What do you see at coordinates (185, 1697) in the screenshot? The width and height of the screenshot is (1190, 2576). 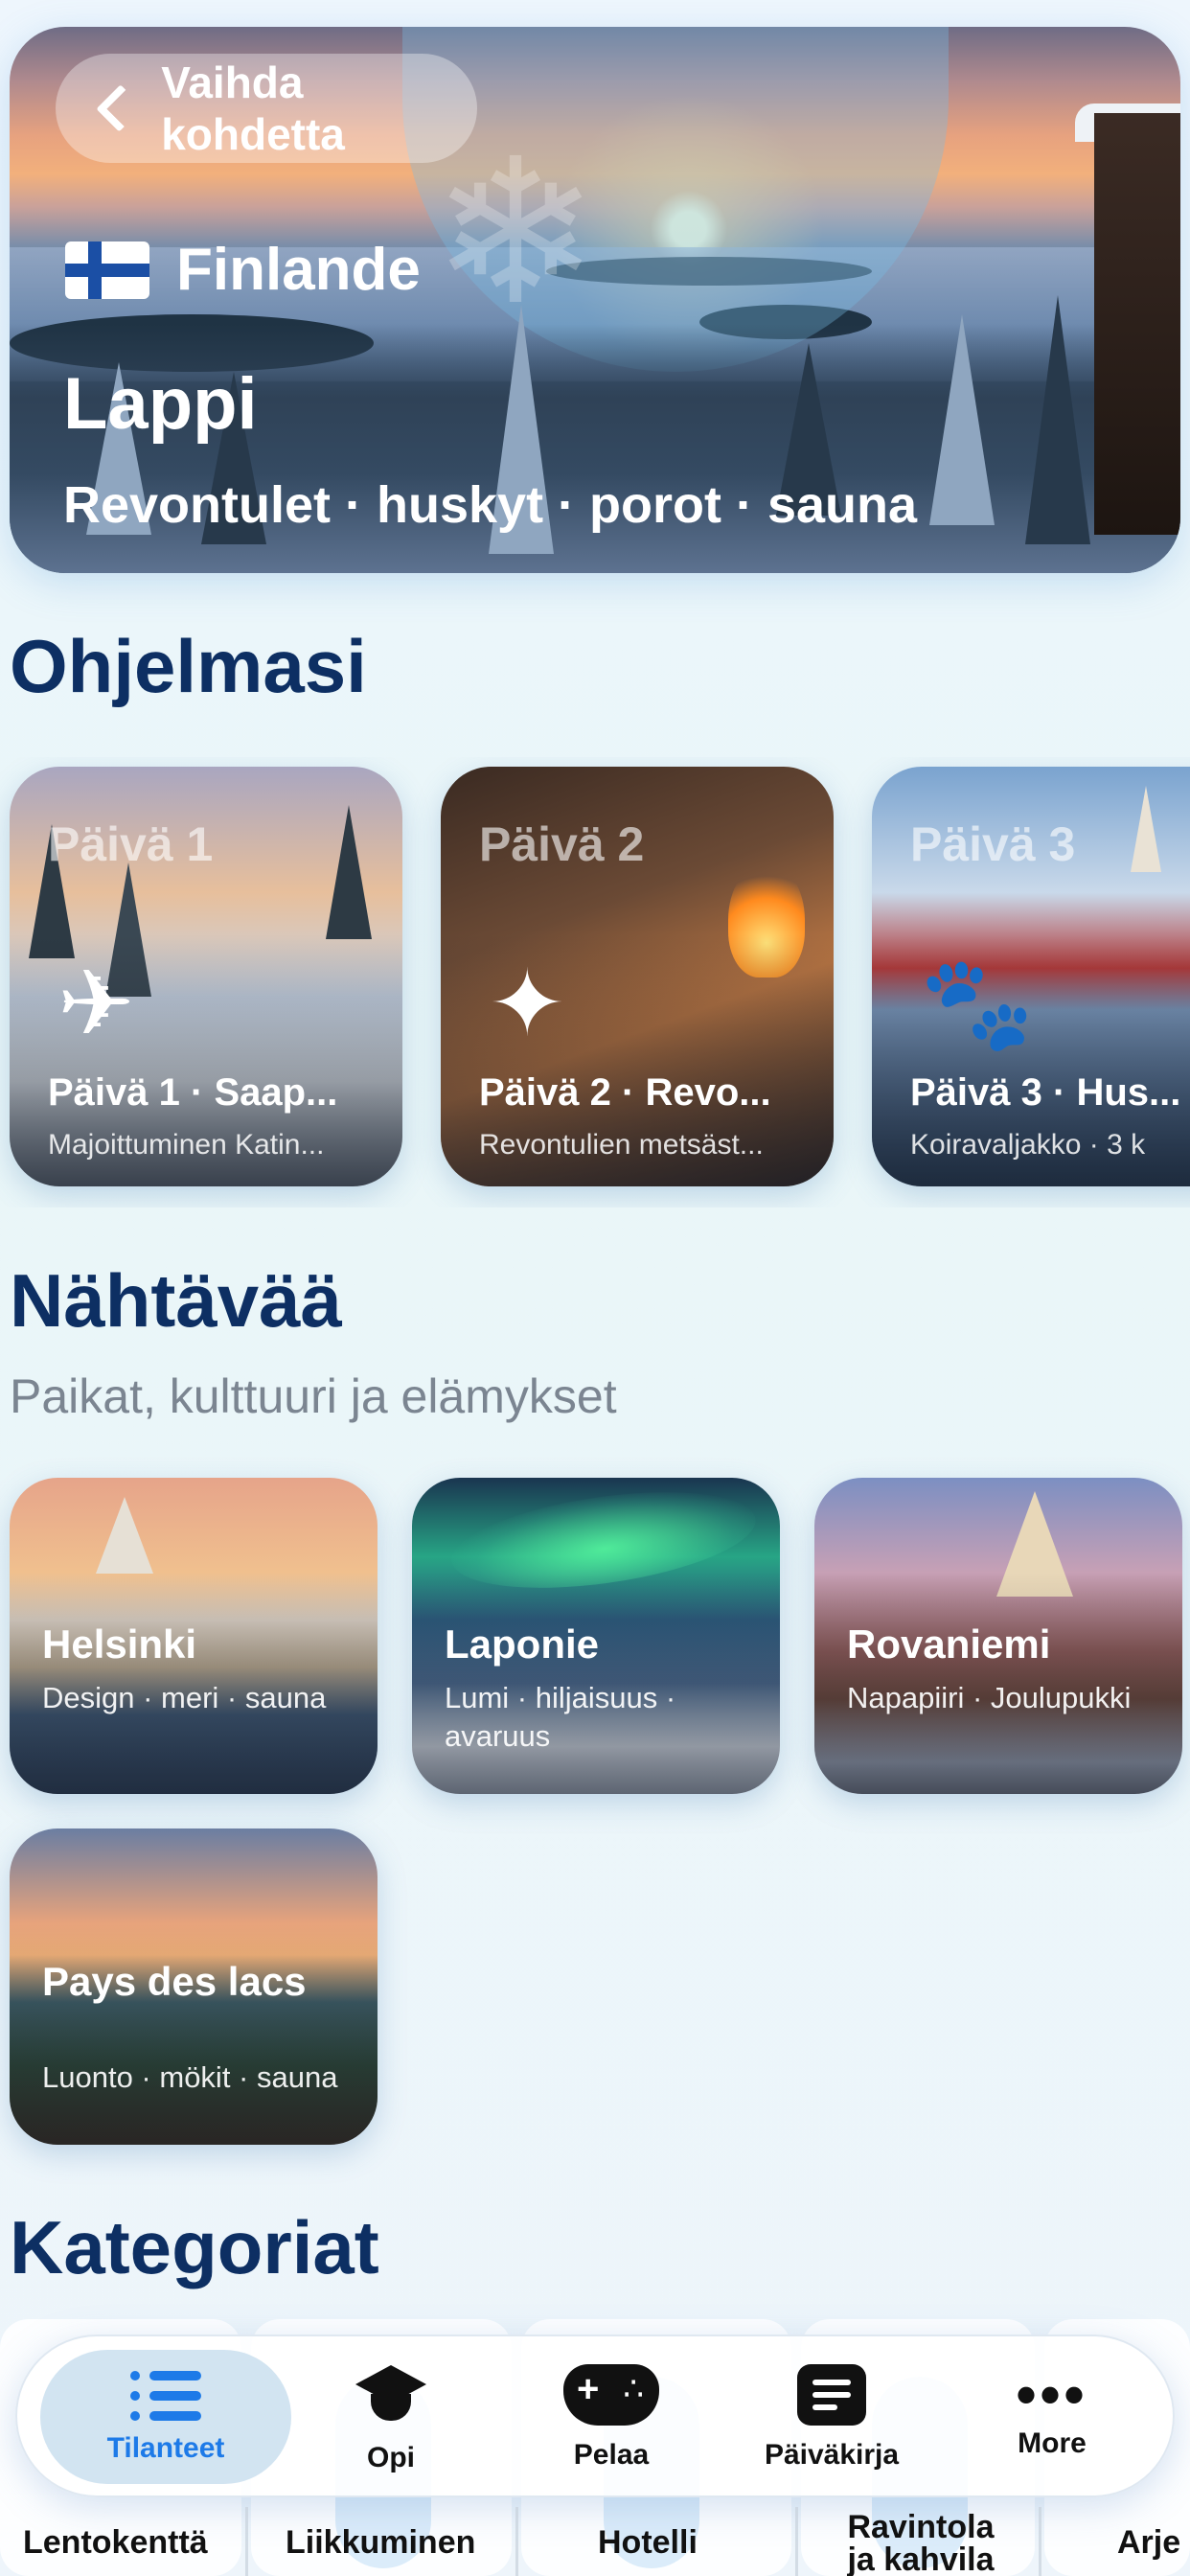 I see `sight-desc: Design · meri · sauna` at bounding box center [185, 1697].